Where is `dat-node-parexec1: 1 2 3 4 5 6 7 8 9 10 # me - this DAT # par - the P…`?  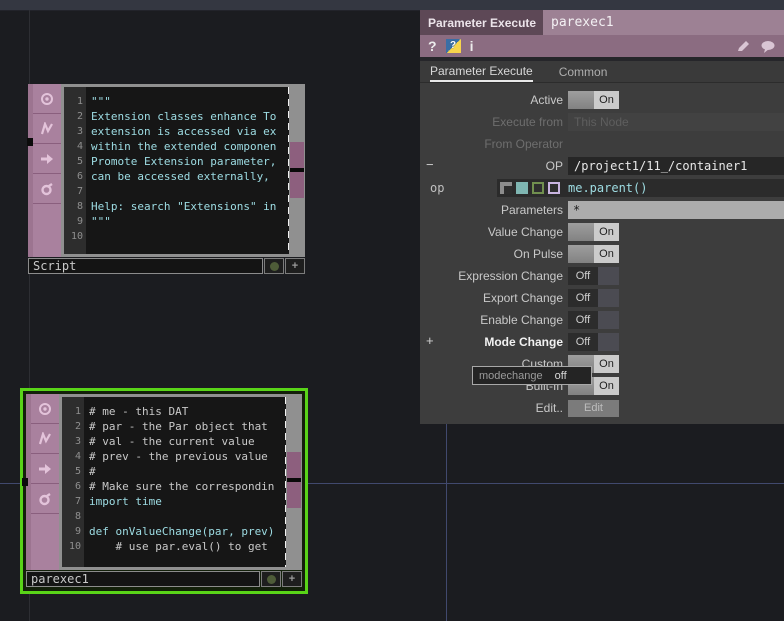
dat-node-parexec1: 1 2 3 4 5 6 7 8 9 10 # me - this DAT # par - the P… is located at coordinates (162, 491).